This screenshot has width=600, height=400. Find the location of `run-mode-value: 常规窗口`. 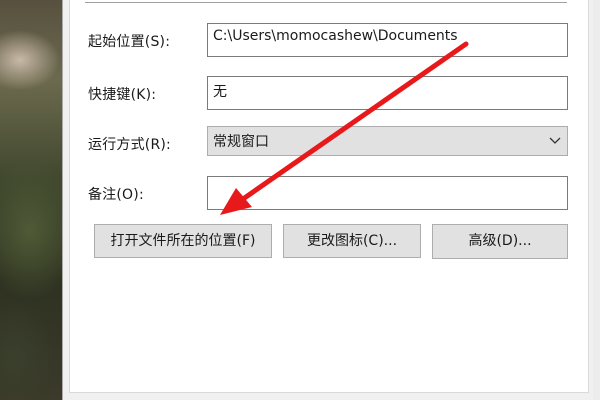

run-mode-value: 常规窗口 is located at coordinates (241, 142).